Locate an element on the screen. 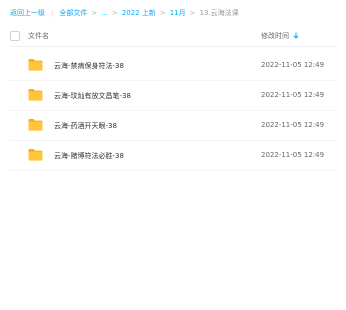  list-item: 云海-玟灿有放文昌笔-38 2022-11-05 12:49 is located at coordinates (173, 96).